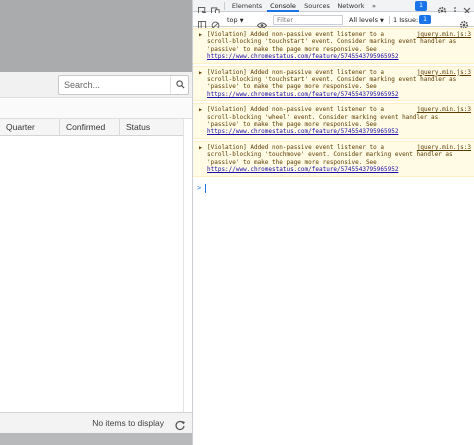 Image resolution: width=474 pixels, height=445 pixels. I want to click on sidebar-toggle-icon, so click(203, 22).